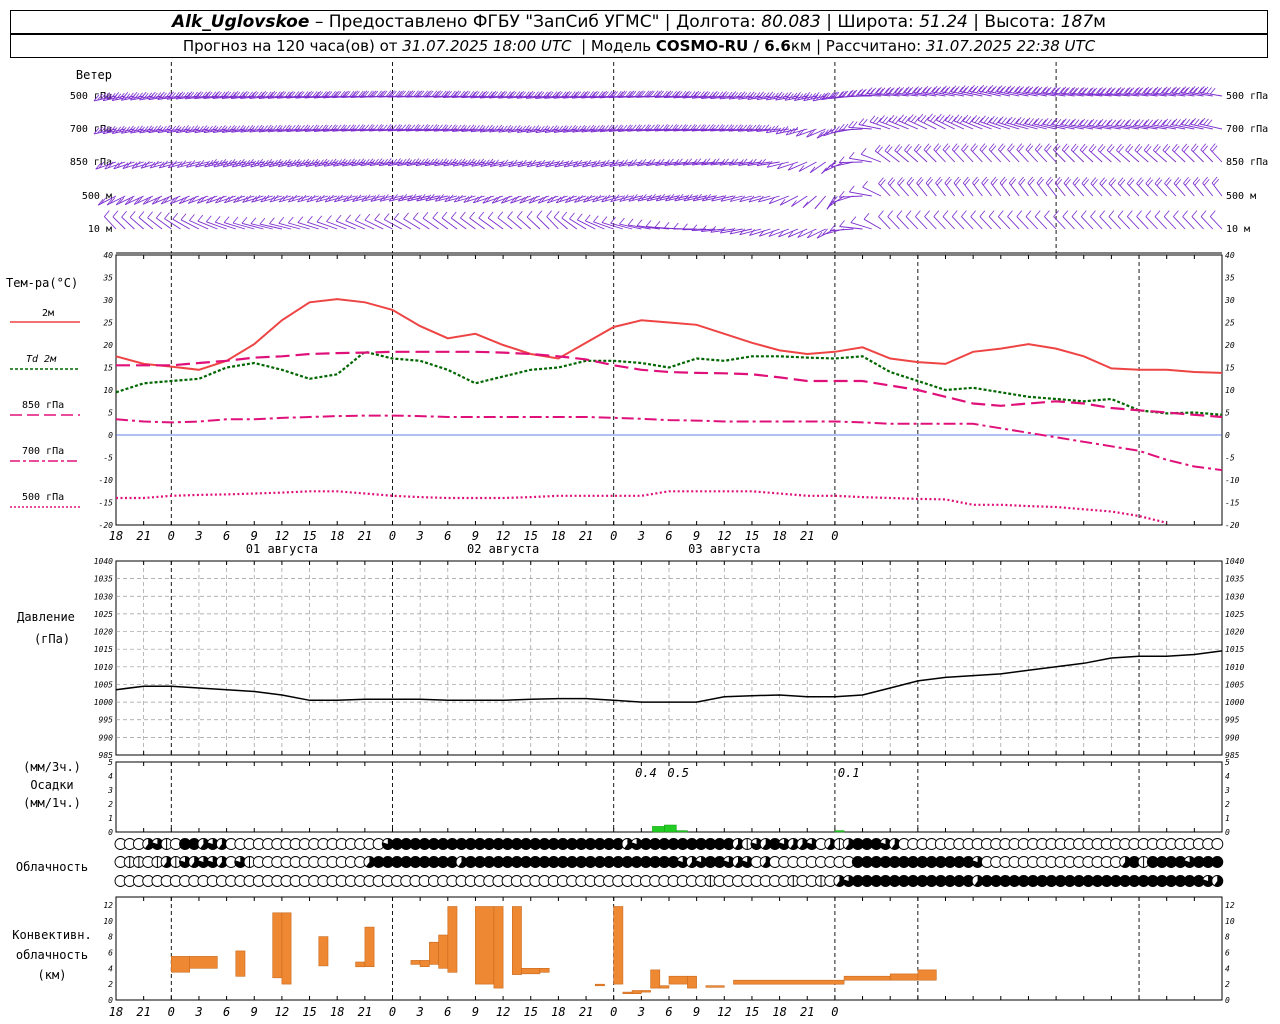  What do you see at coordinates (365, 1012) in the screenshot?
I see `conv-xtick-label: 21` at bounding box center [365, 1012].